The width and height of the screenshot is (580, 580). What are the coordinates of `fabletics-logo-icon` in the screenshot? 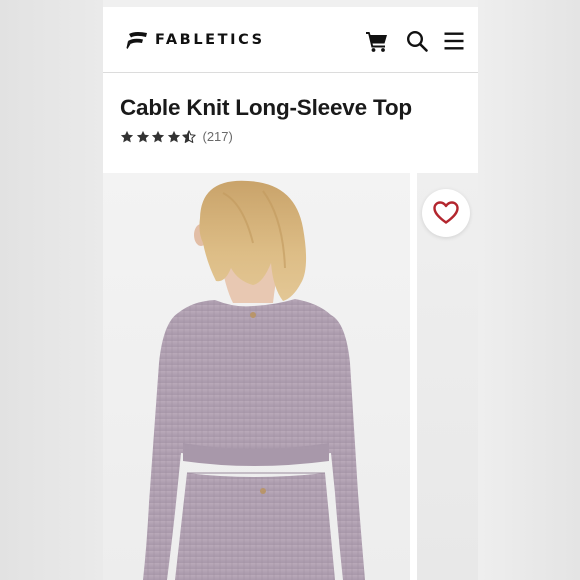 It's located at (136, 40).